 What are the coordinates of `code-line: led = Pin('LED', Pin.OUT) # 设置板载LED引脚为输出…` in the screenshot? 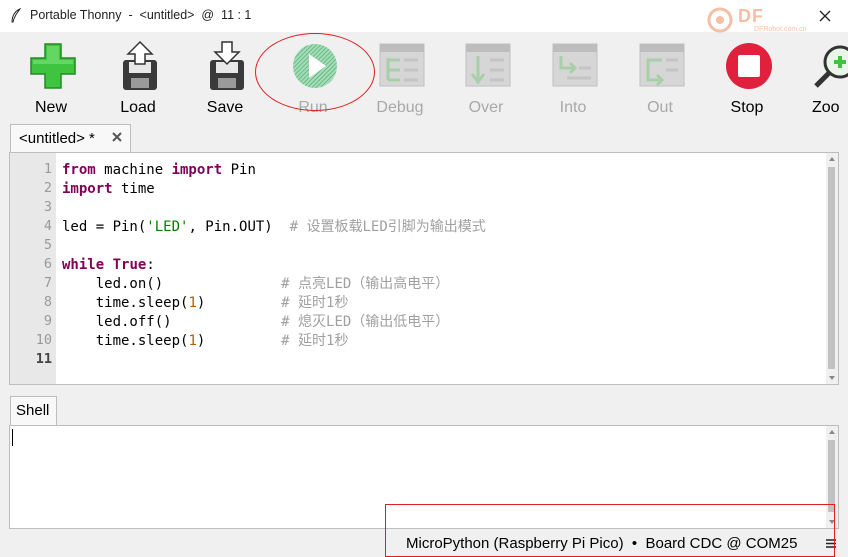 It's located at (274, 227).